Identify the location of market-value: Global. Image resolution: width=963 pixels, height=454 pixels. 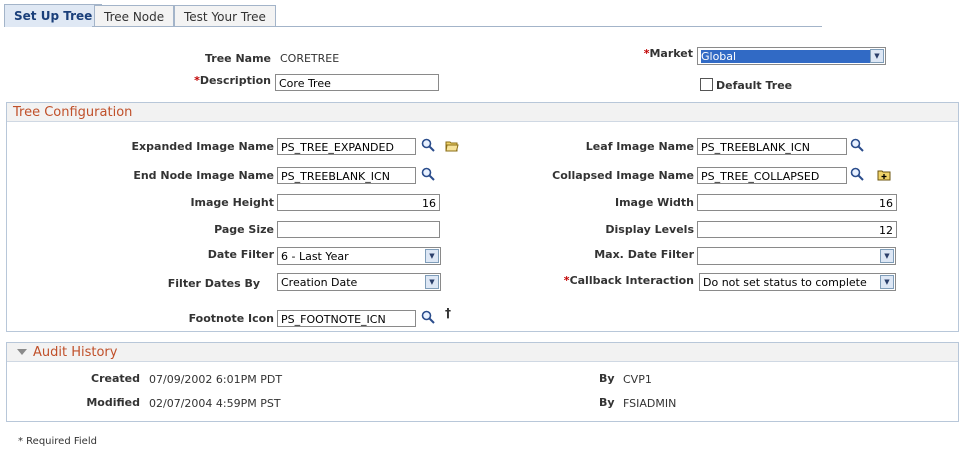
(791, 56).